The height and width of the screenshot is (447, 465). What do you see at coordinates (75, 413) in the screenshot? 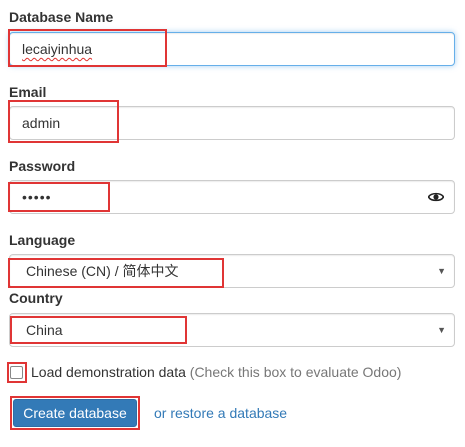
I see `create-database-button: Create database` at bounding box center [75, 413].